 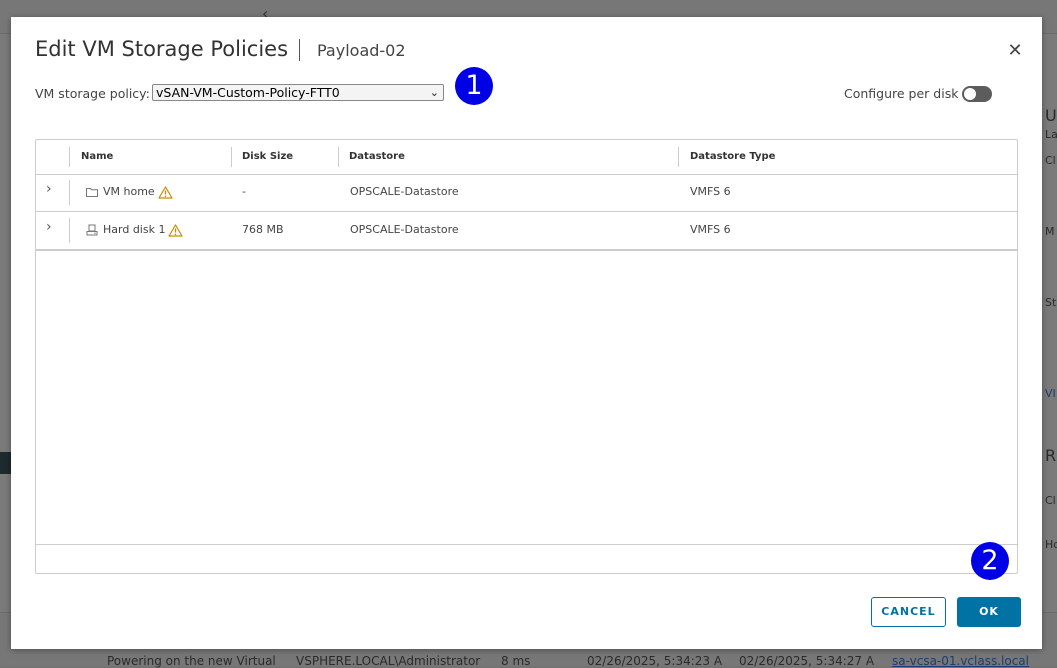 What do you see at coordinates (474, 86) in the screenshot?
I see `annotation-badge-1: 1` at bounding box center [474, 86].